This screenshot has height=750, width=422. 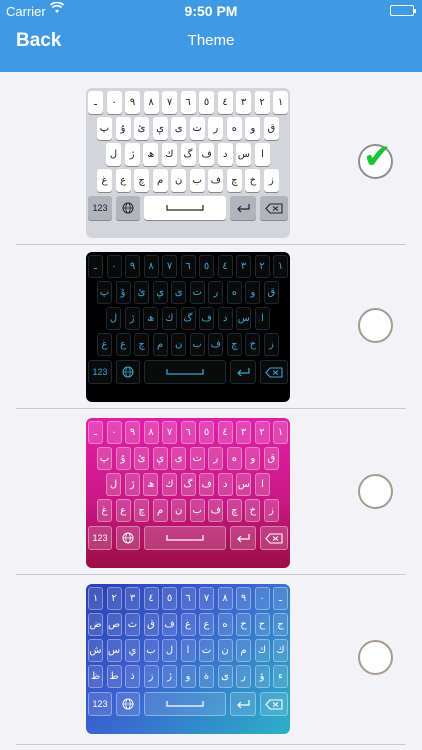 What do you see at coordinates (262, 484) in the screenshot?
I see `key: ا` at bounding box center [262, 484].